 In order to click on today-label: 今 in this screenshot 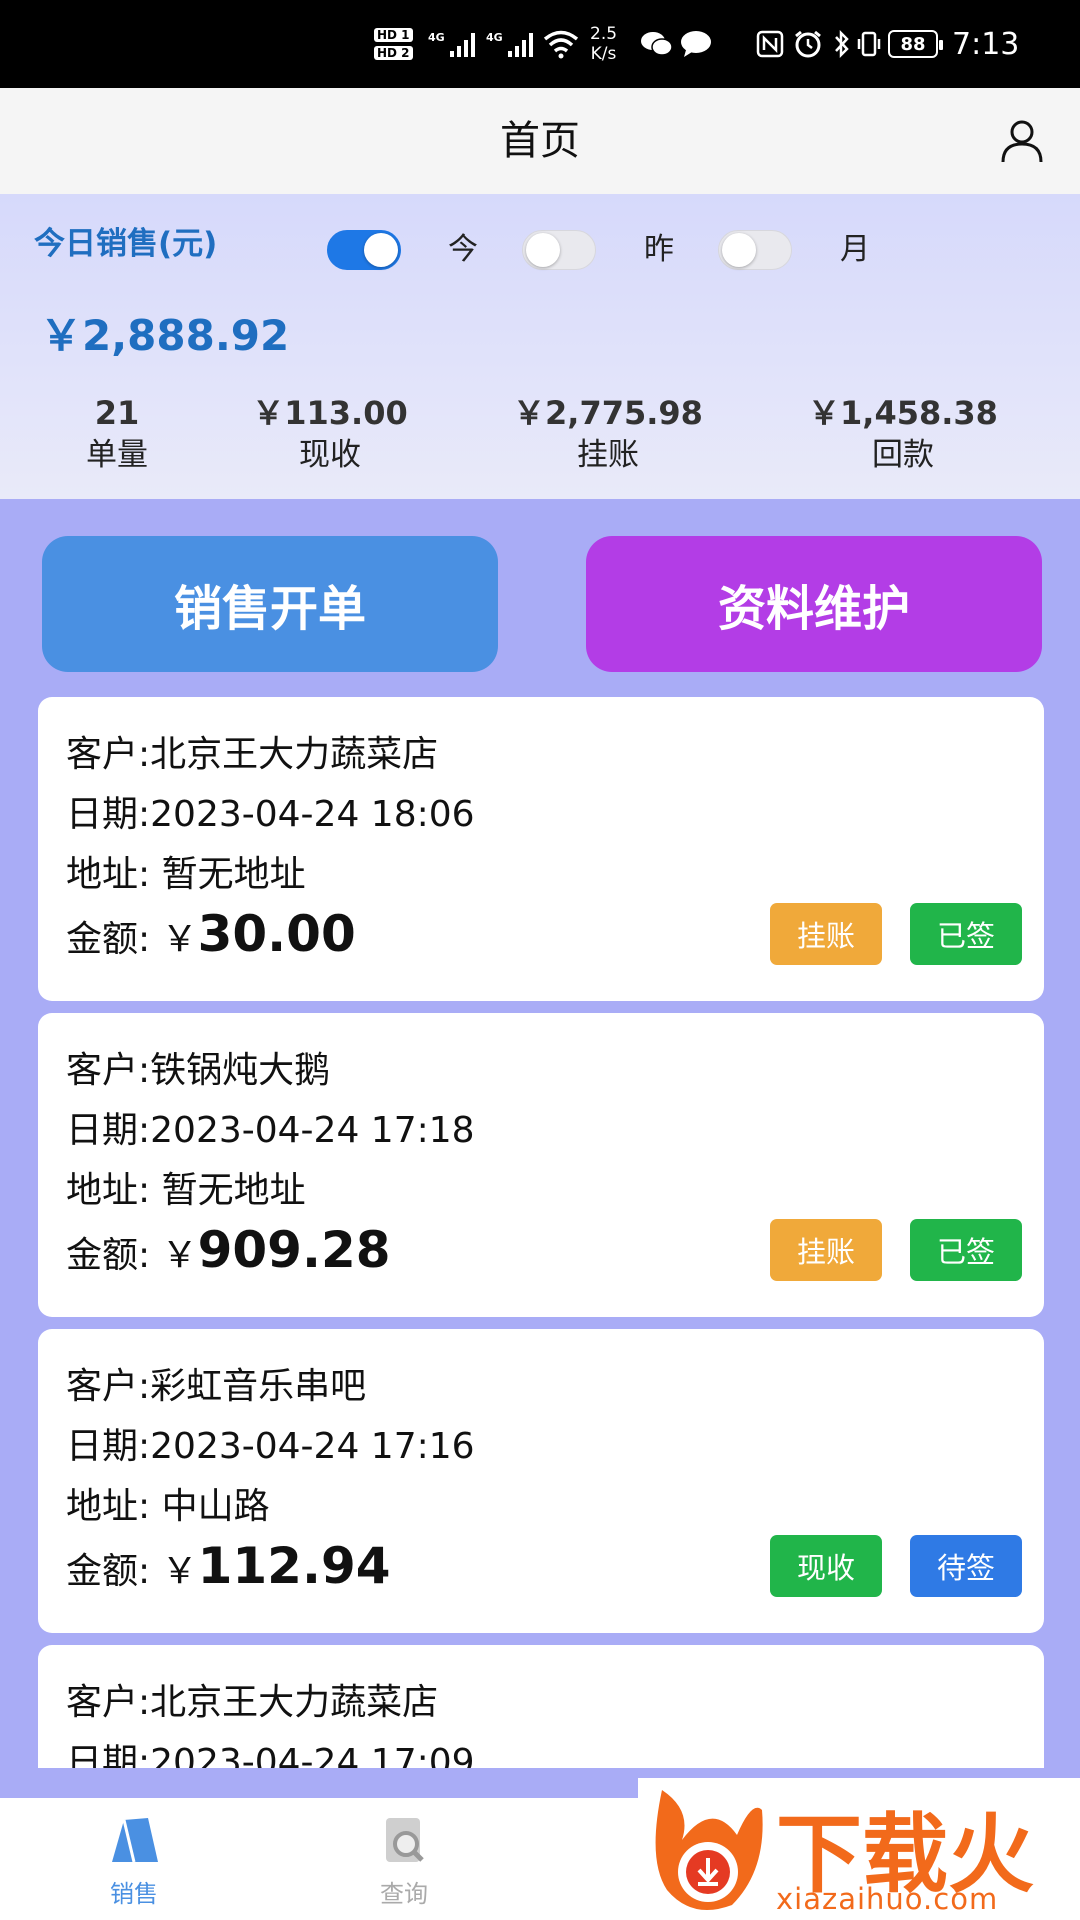, I will do `click(463, 249)`.